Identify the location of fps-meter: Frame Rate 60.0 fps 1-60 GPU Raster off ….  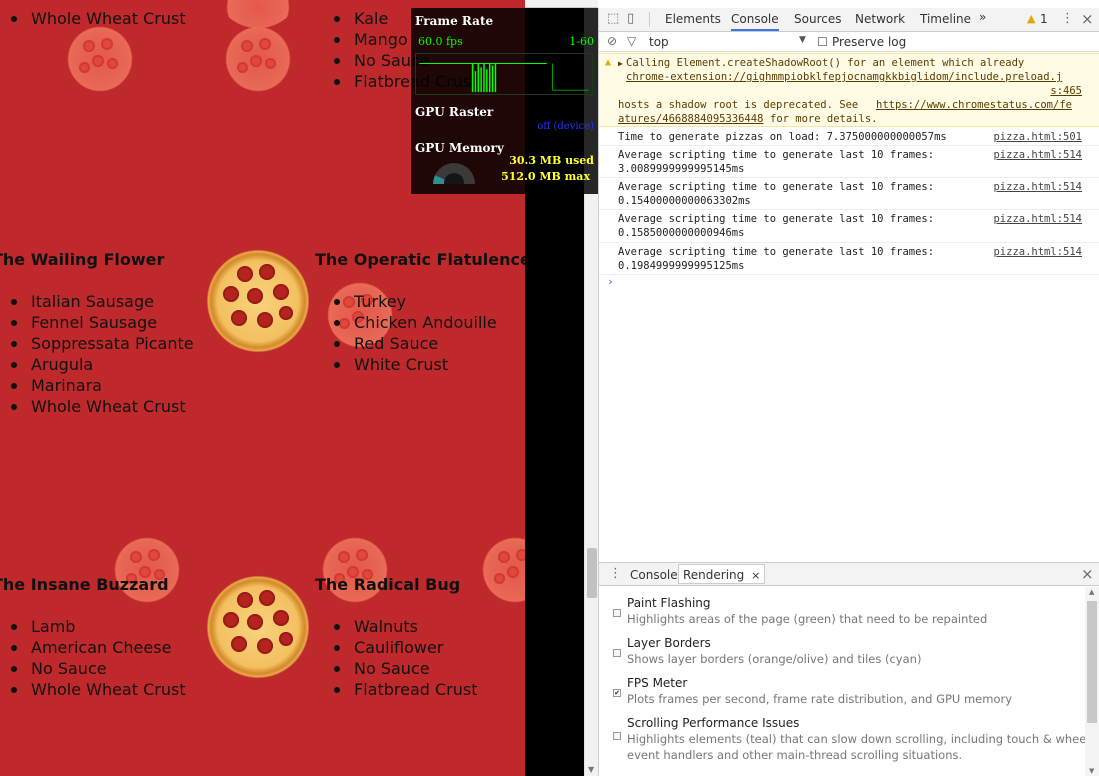
(504, 101).